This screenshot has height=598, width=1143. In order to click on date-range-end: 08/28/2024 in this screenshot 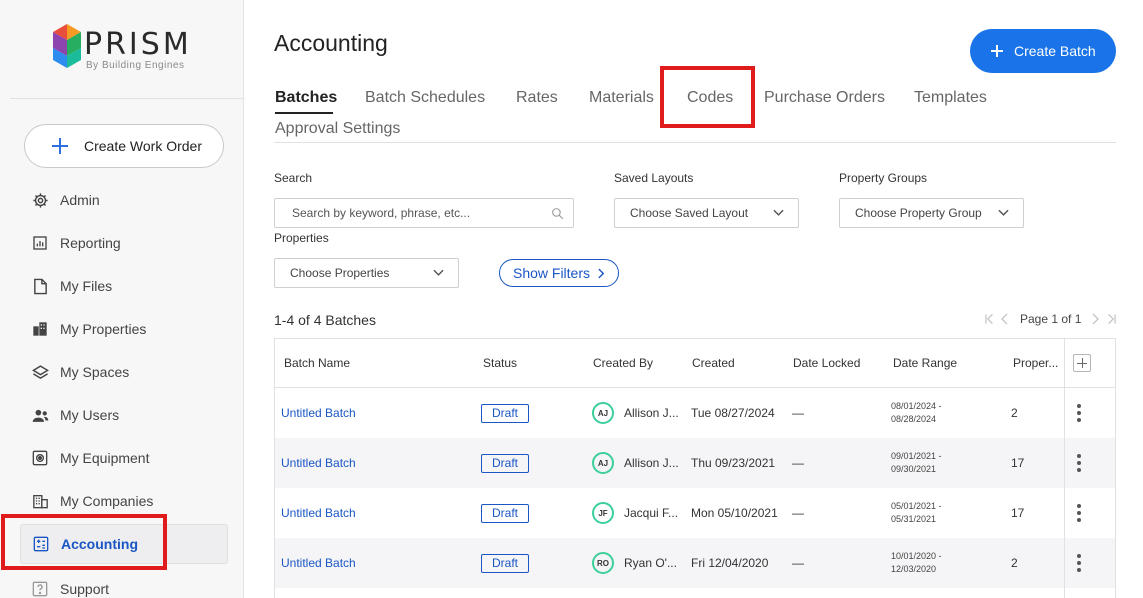, I will do `click(914, 419)`.